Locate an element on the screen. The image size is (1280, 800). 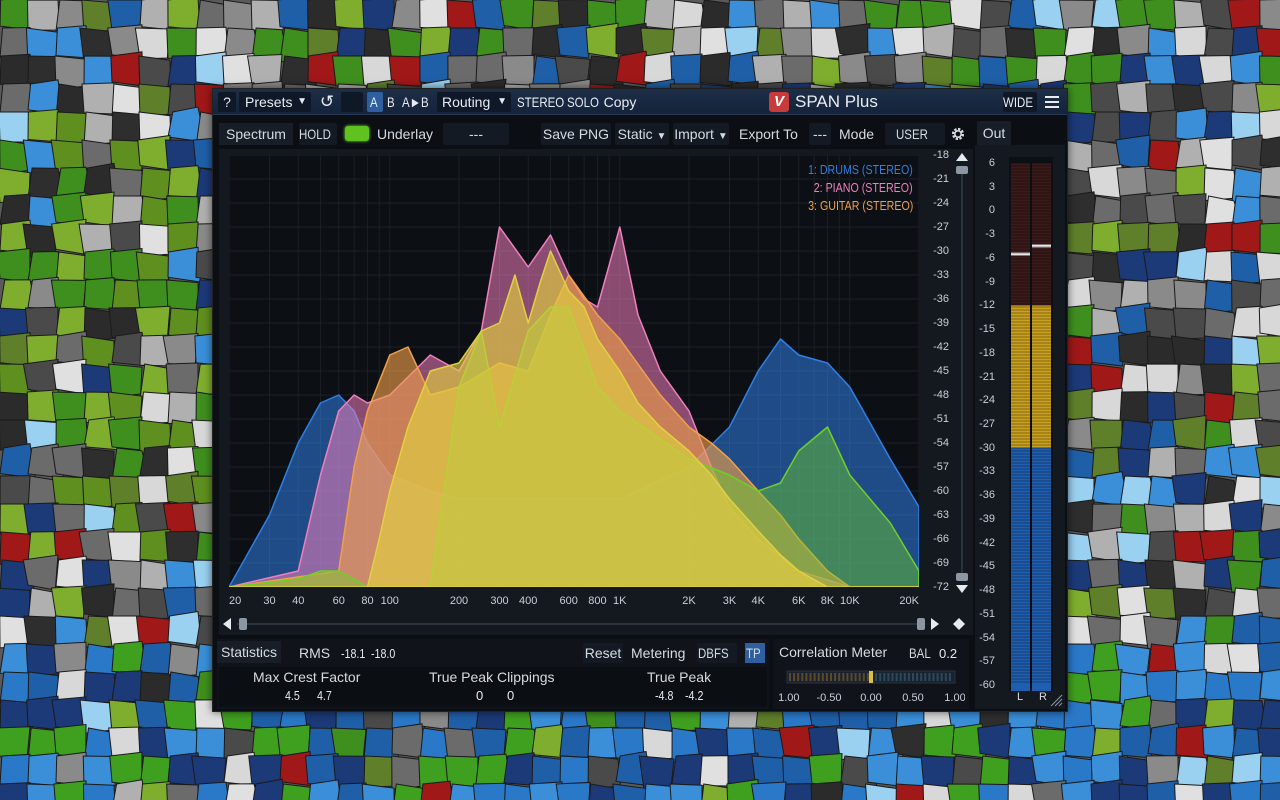
horizontal-range-scrollbar is located at coordinates (596, 624).